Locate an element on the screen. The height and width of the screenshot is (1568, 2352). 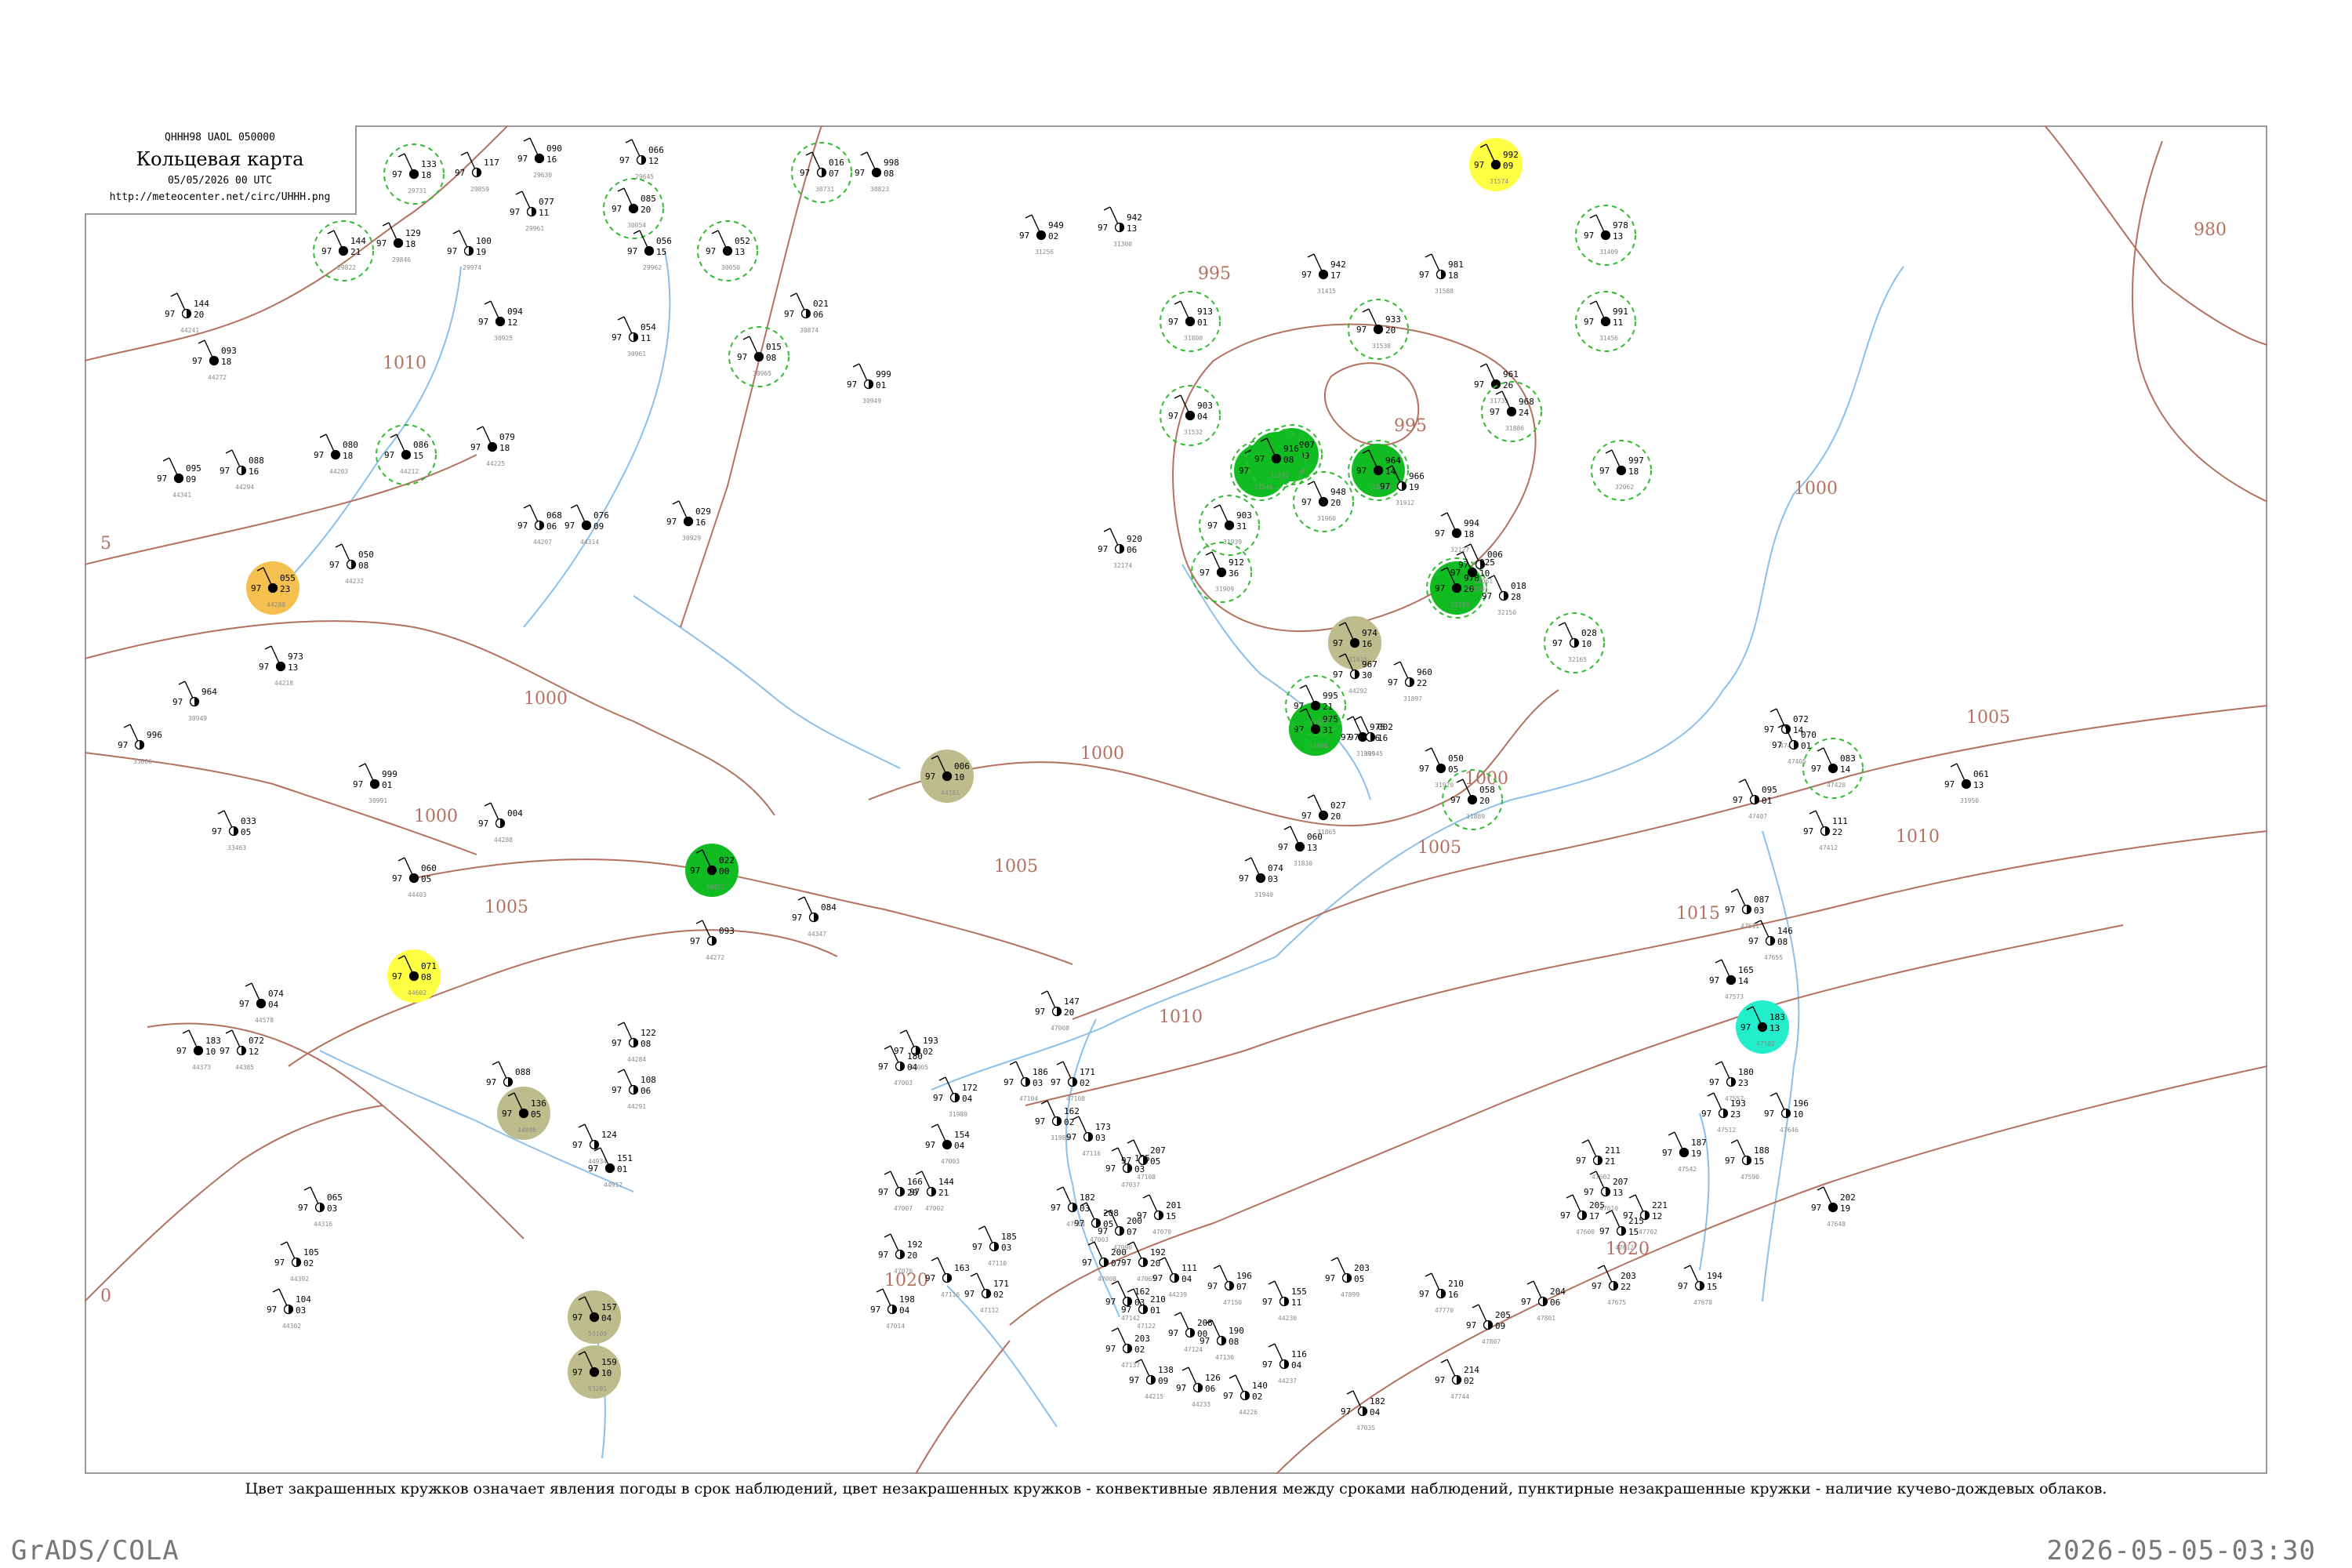
station-marker: 05411 97 30961 is located at coordinates (634, 337).